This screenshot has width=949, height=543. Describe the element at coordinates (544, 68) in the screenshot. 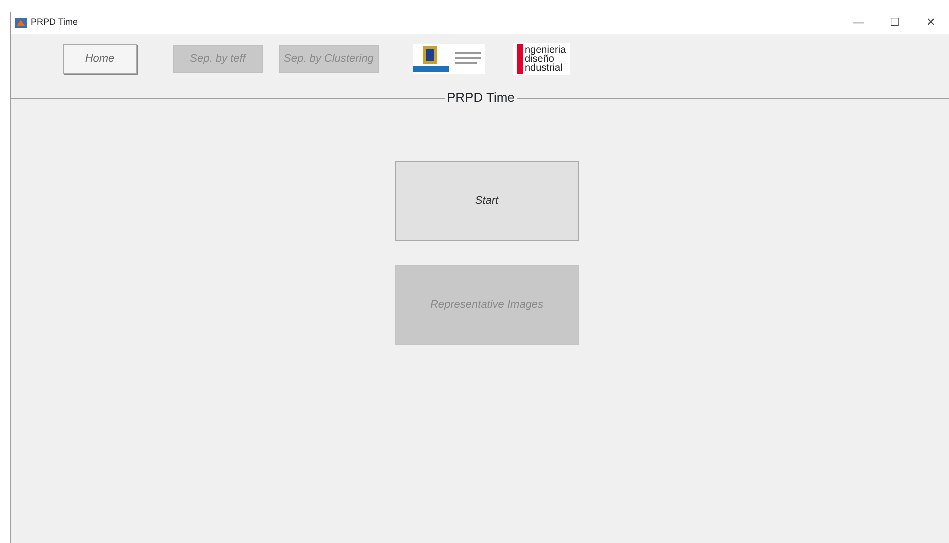

I see `logo-text: ndustrial` at that location.